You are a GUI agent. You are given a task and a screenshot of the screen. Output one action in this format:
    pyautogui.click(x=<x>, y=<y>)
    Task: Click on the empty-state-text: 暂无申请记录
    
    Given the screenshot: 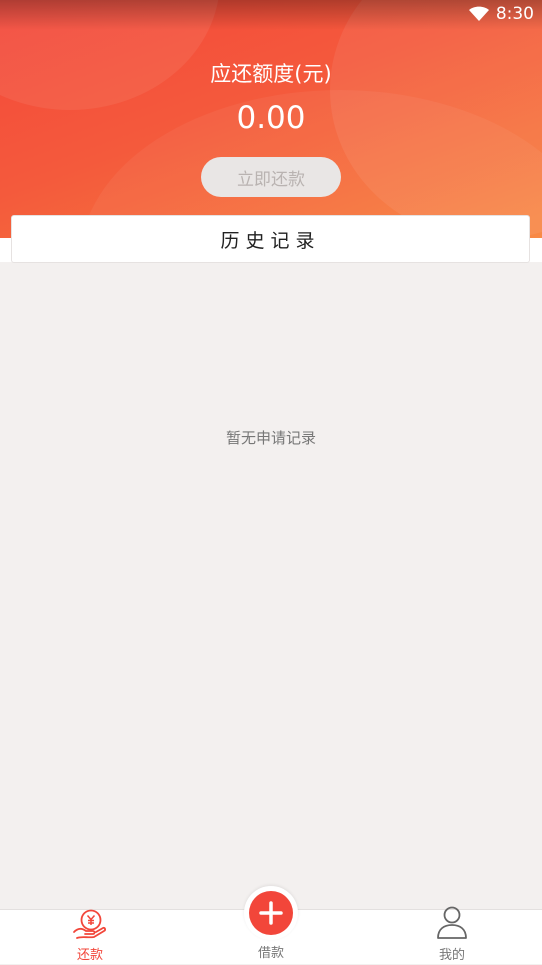 What is the action you would take?
    pyautogui.click(x=270, y=438)
    